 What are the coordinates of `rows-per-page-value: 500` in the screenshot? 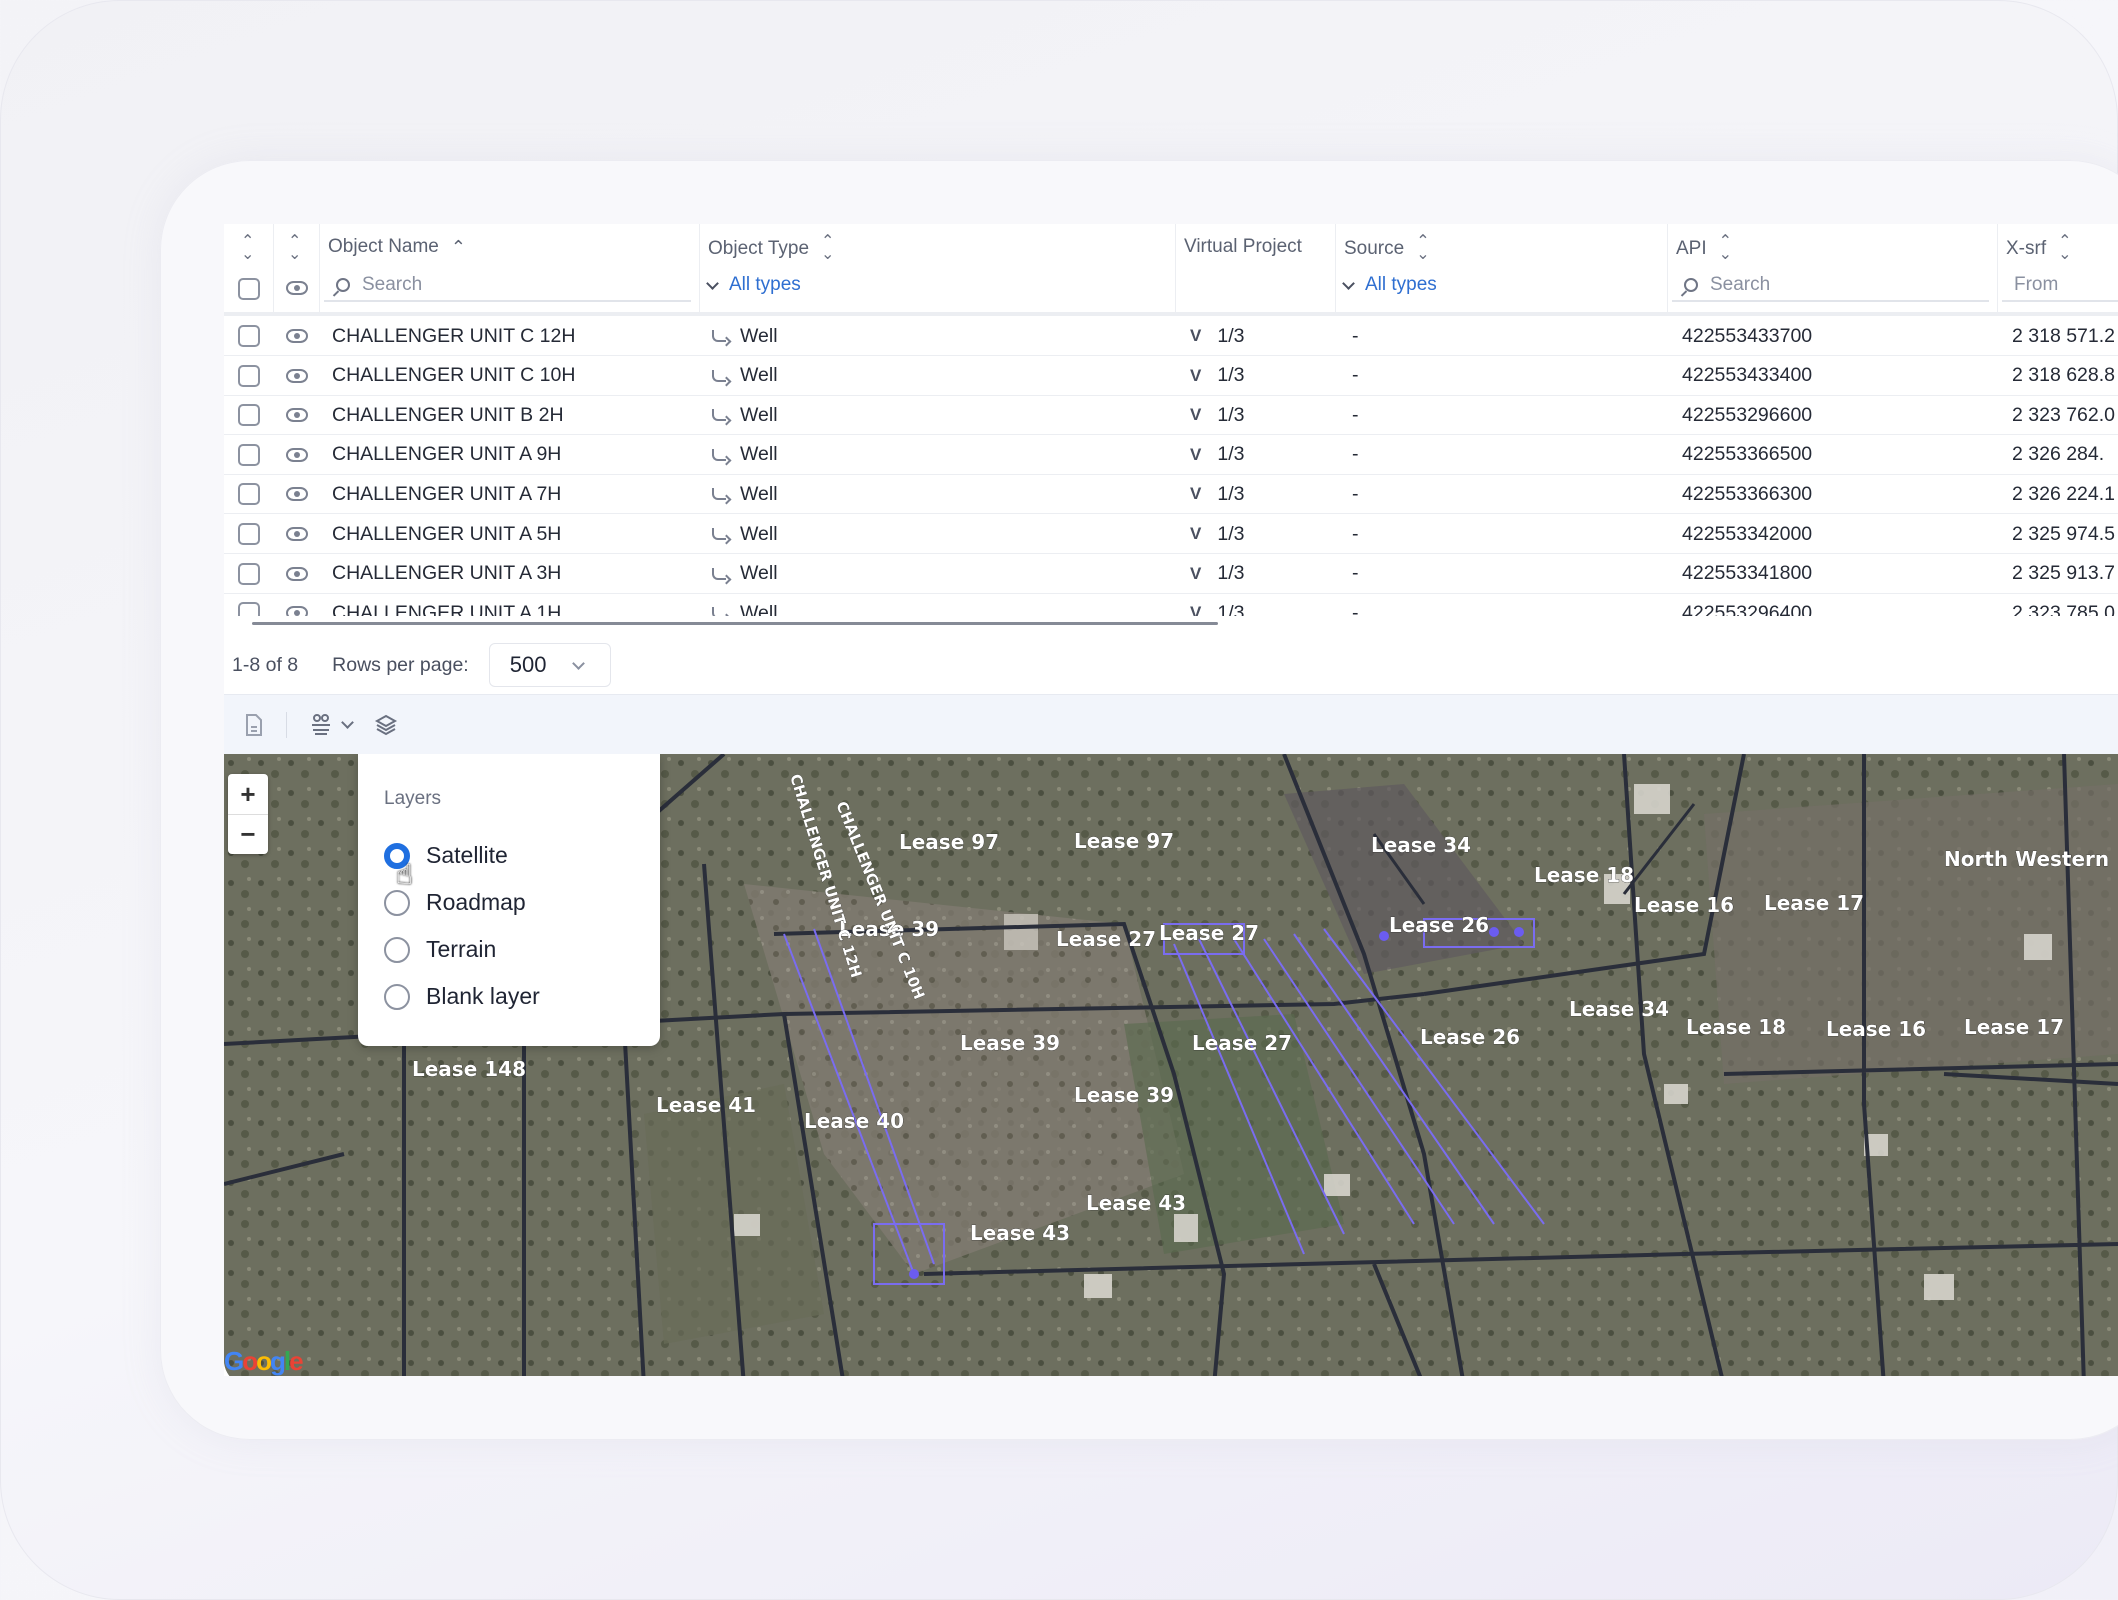 It's located at (528, 664).